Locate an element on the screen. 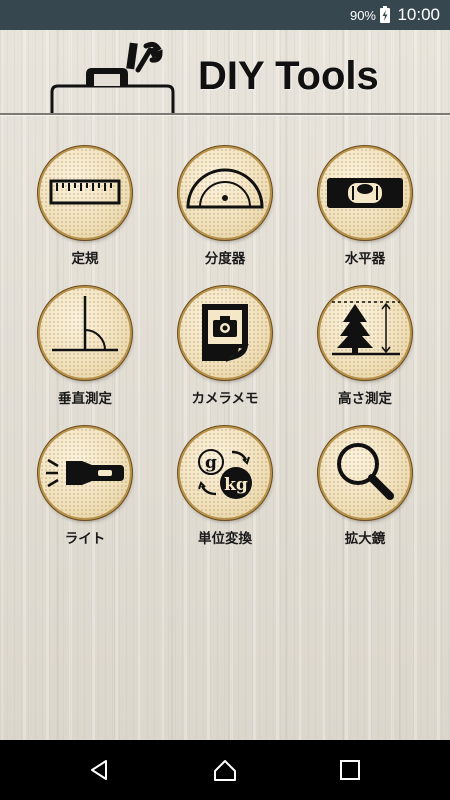  navigation-bar is located at coordinates (225, 770).